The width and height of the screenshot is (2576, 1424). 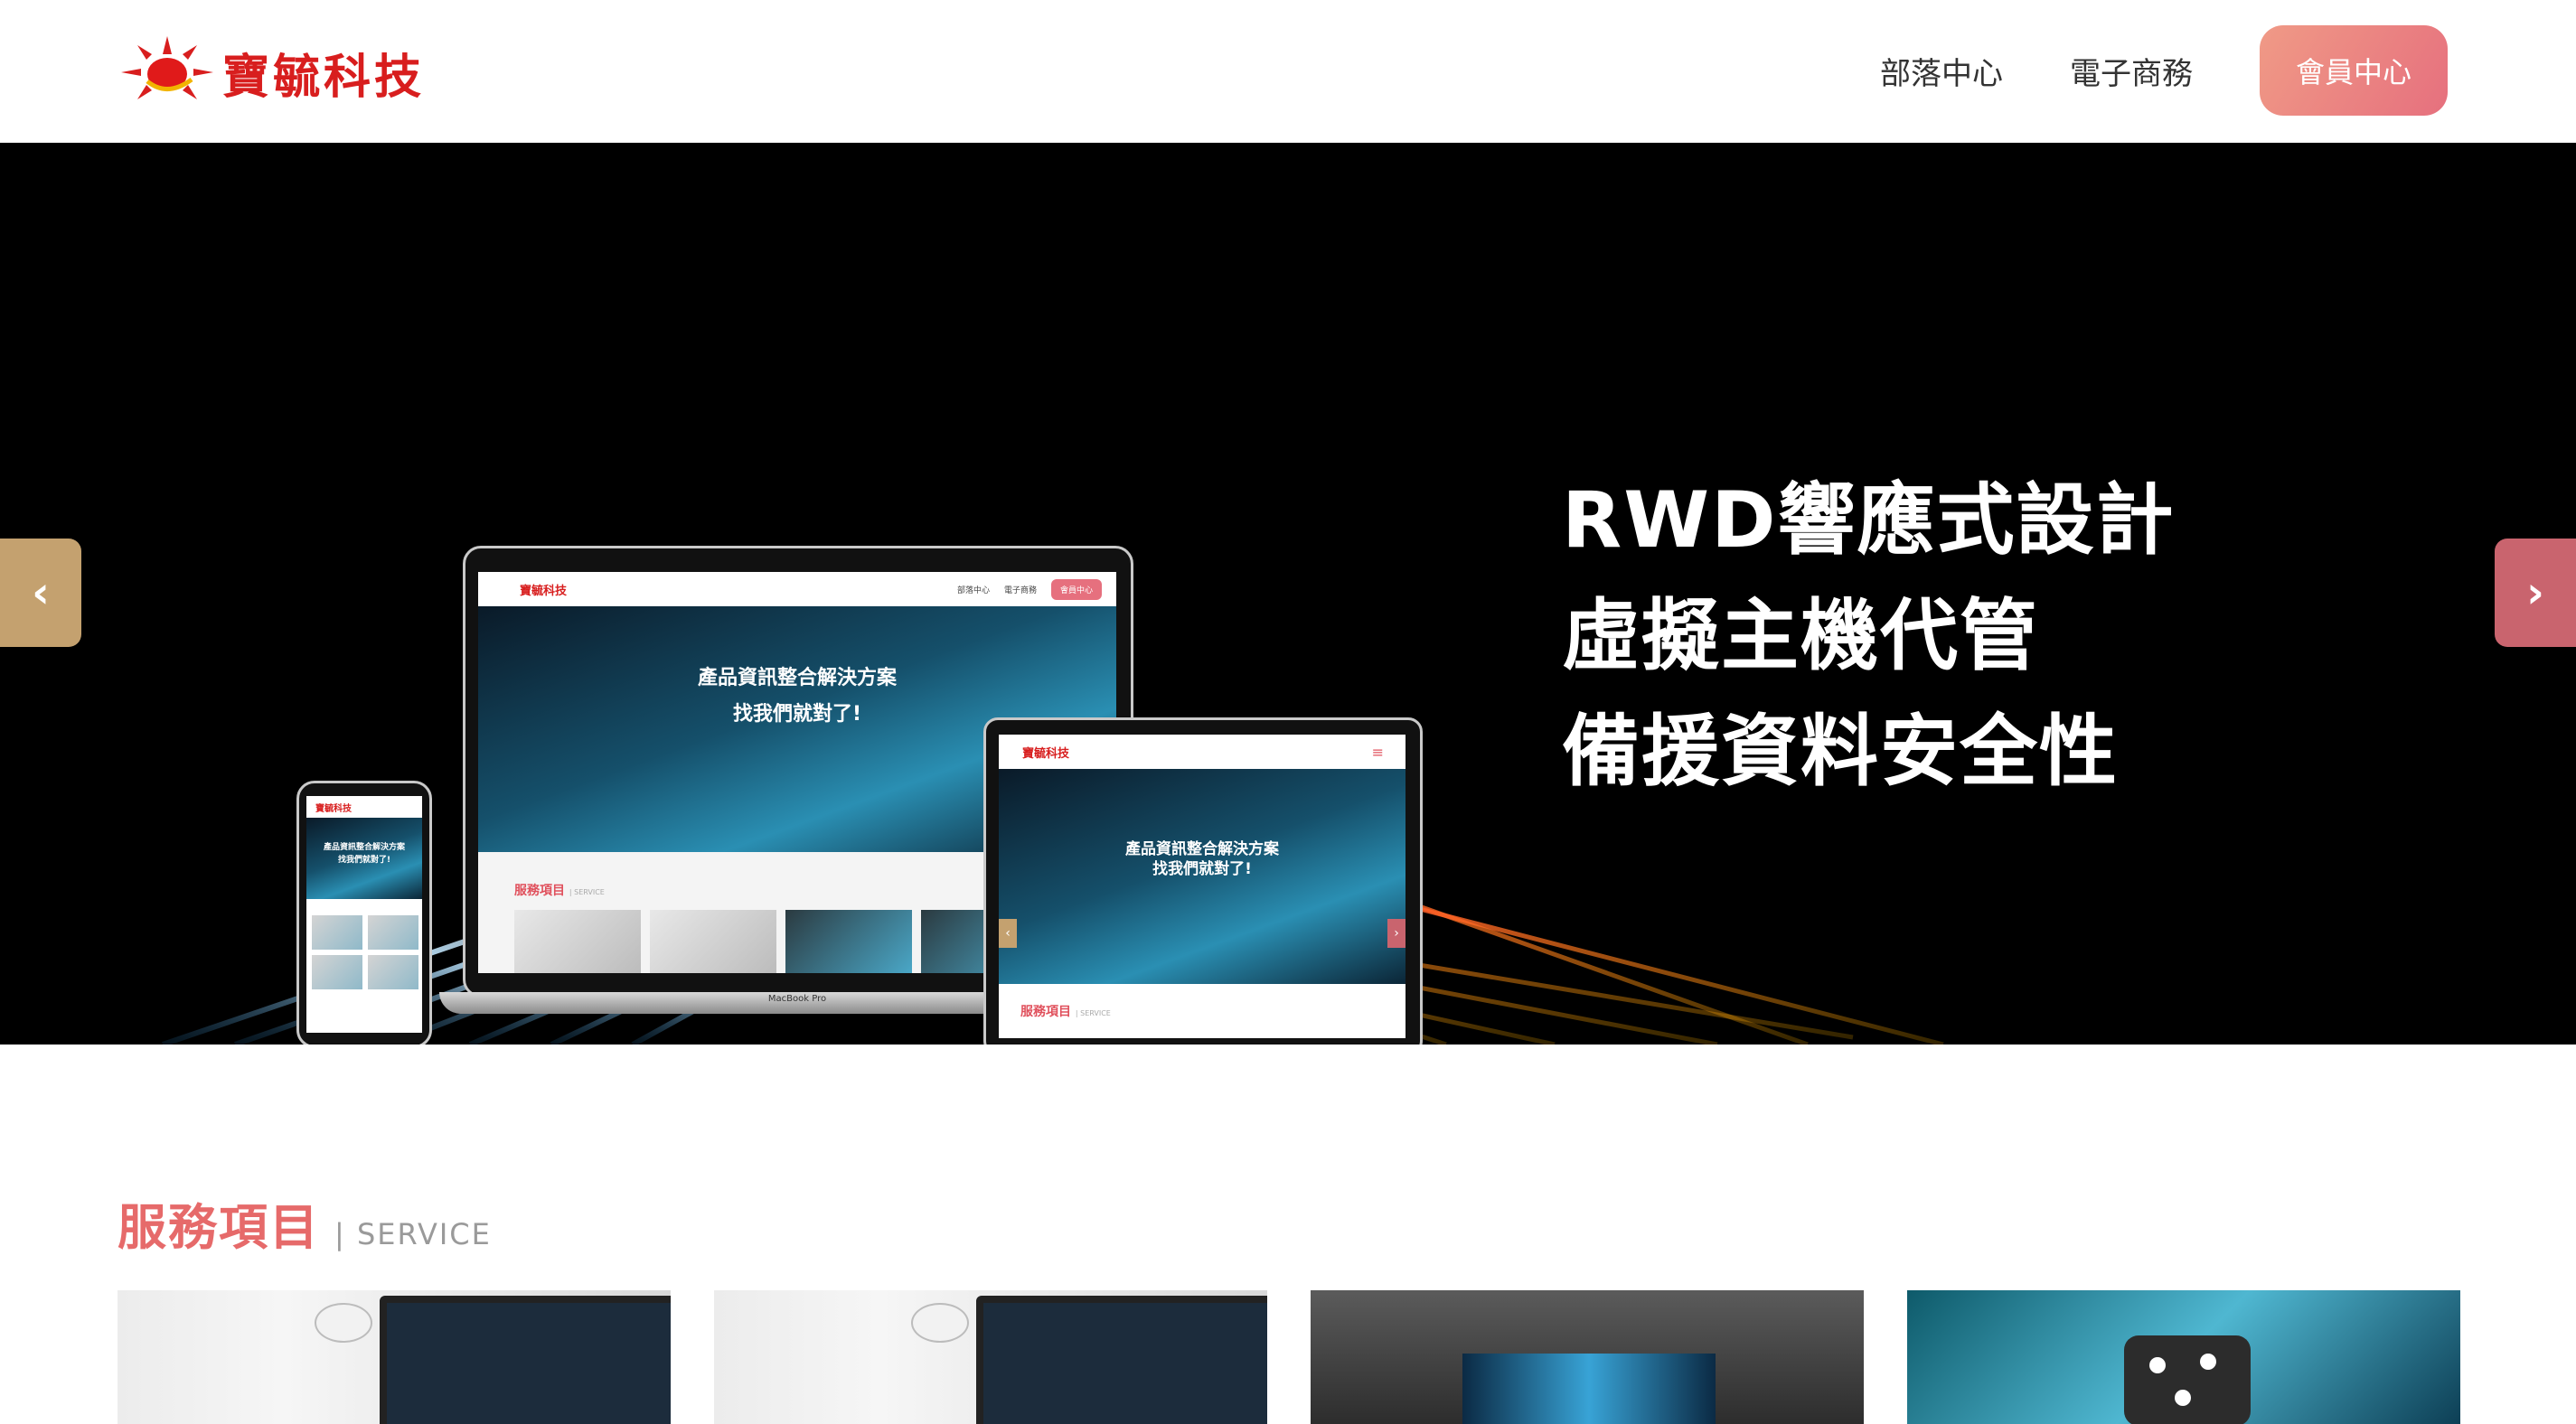 I want to click on hero-line-hosting: 虛擬主機代管, so click(x=1801, y=636).